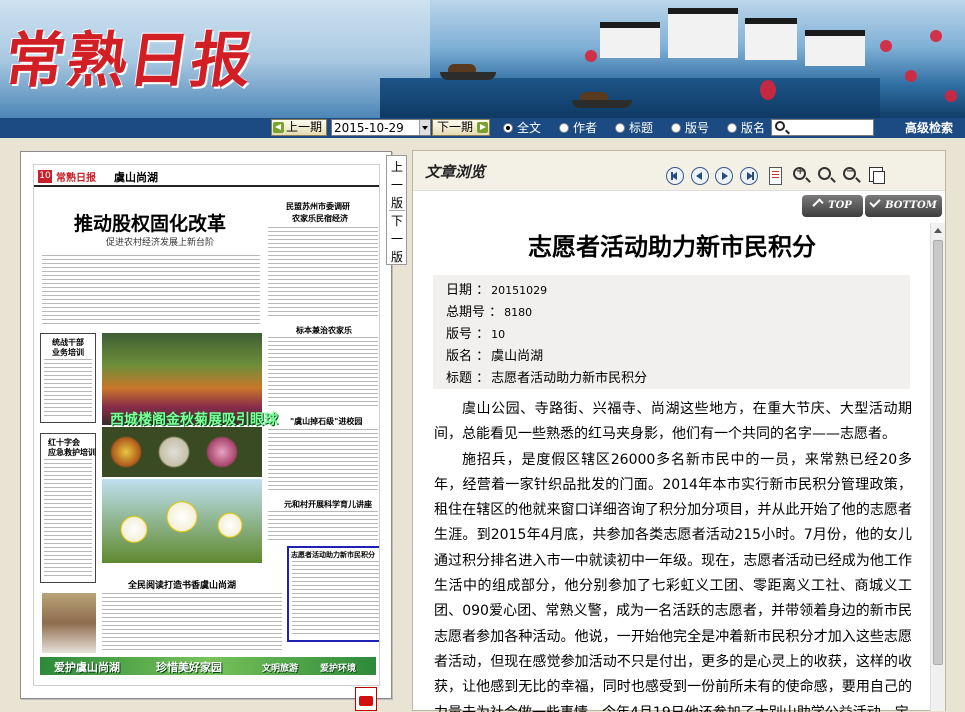 The image size is (965, 712). What do you see at coordinates (189, 667) in the screenshot?
I see `footer-slogan: 珍惜美好家园` at bounding box center [189, 667].